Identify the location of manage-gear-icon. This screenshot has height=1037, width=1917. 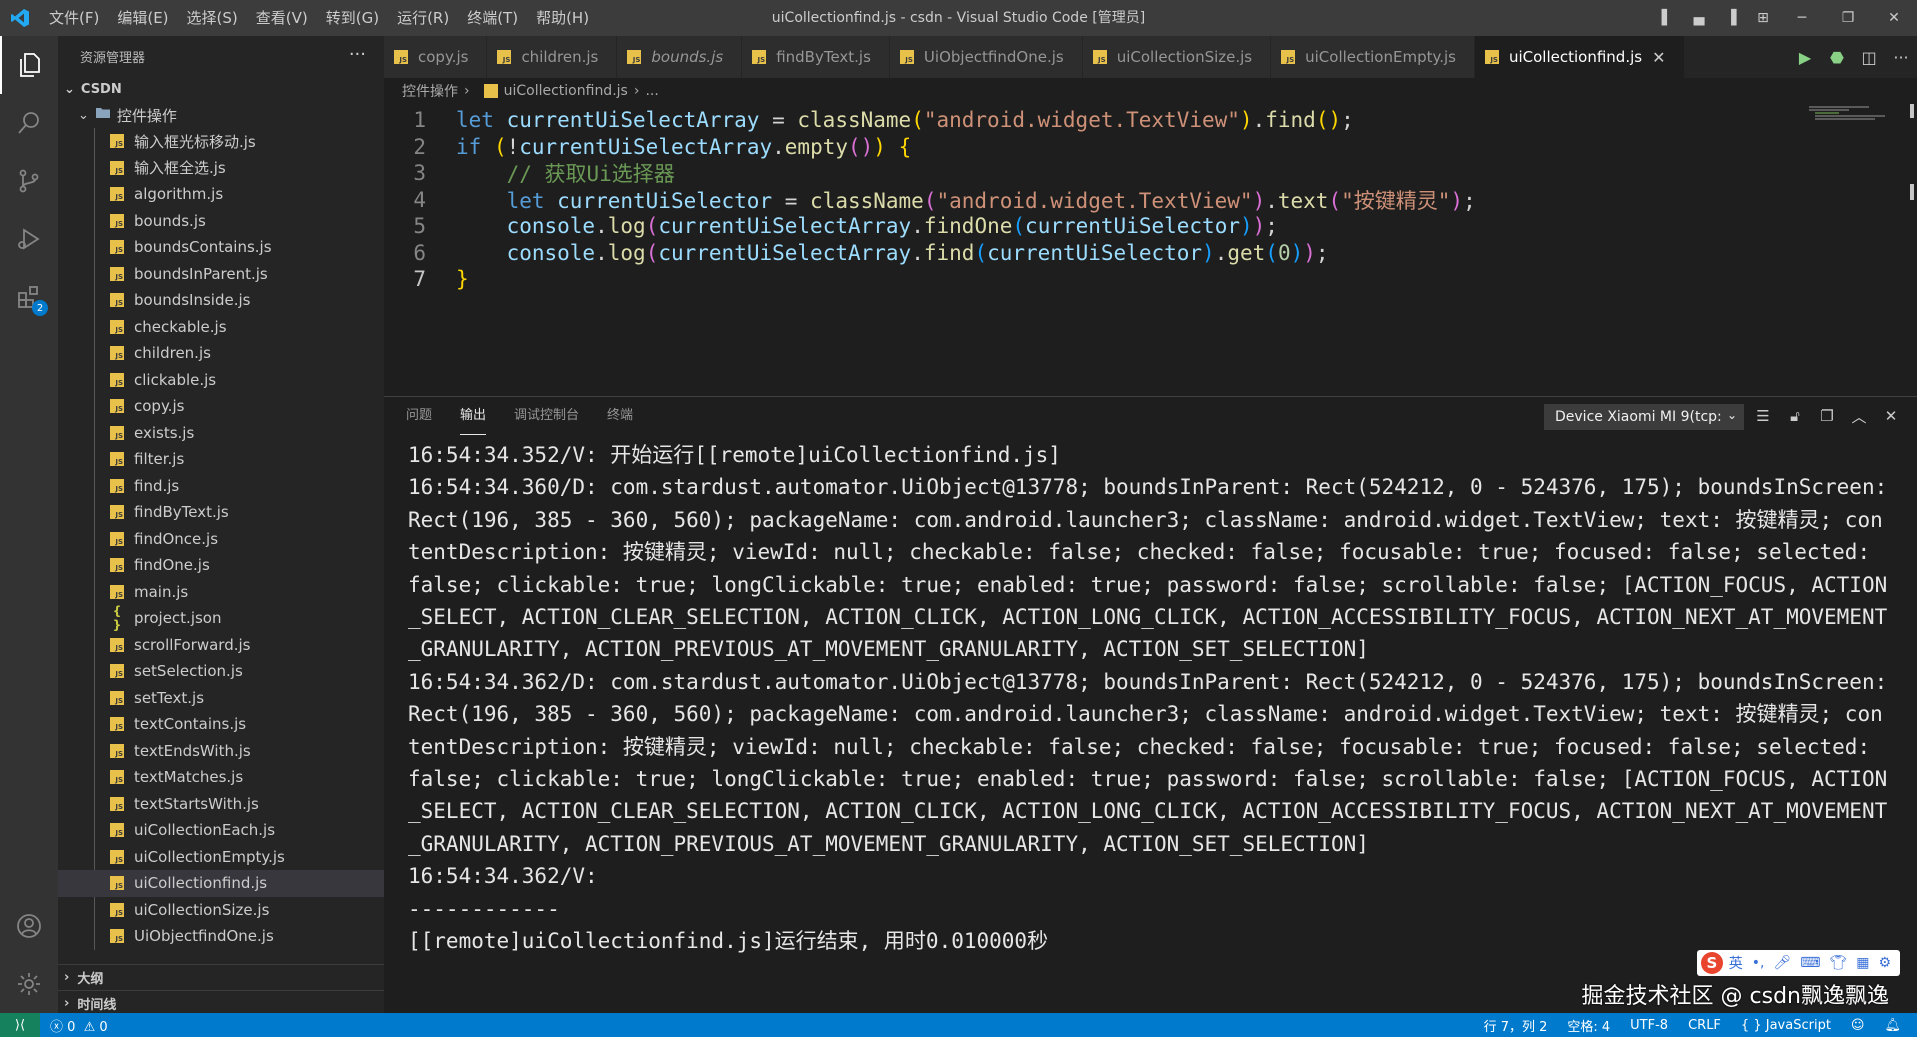
(29, 984).